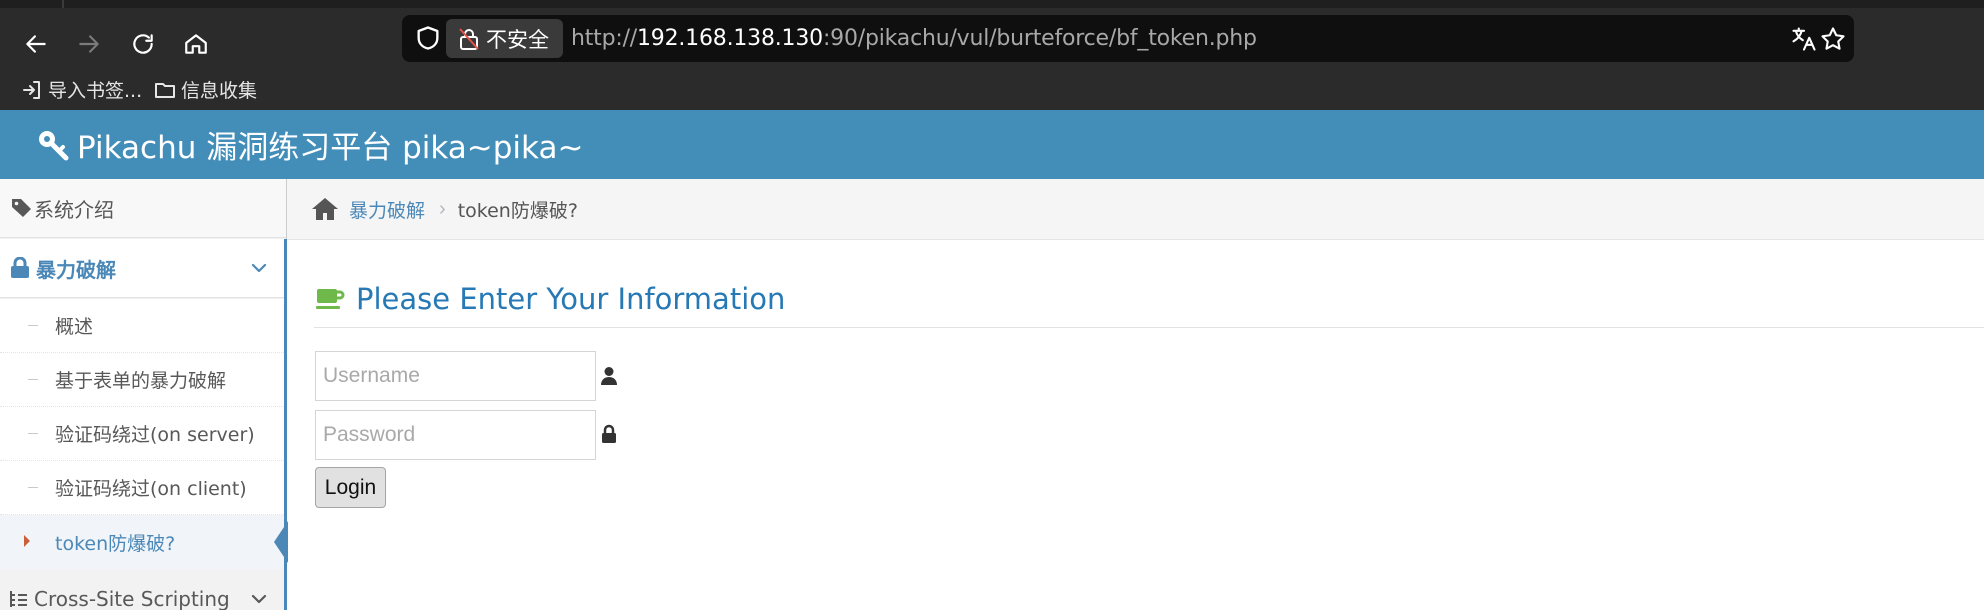 The height and width of the screenshot is (610, 1984). What do you see at coordinates (151, 489) in the screenshot?
I see `submenu-label: 验证码绕过(on client)` at bounding box center [151, 489].